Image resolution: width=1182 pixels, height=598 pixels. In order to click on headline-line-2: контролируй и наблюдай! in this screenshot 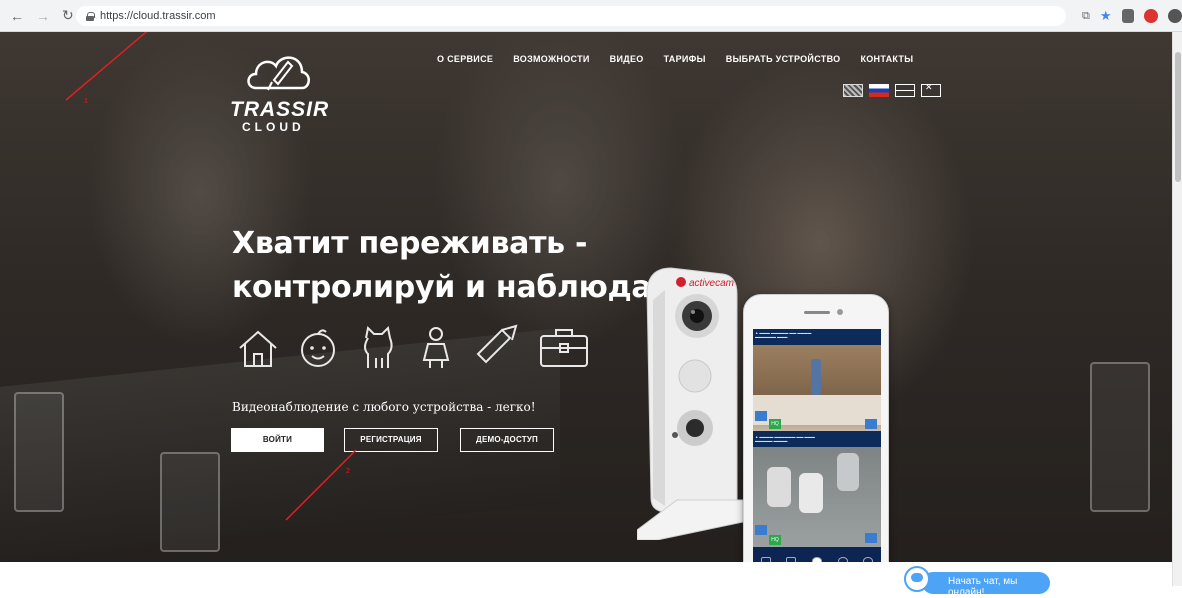, I will do `click(459, 287)`.